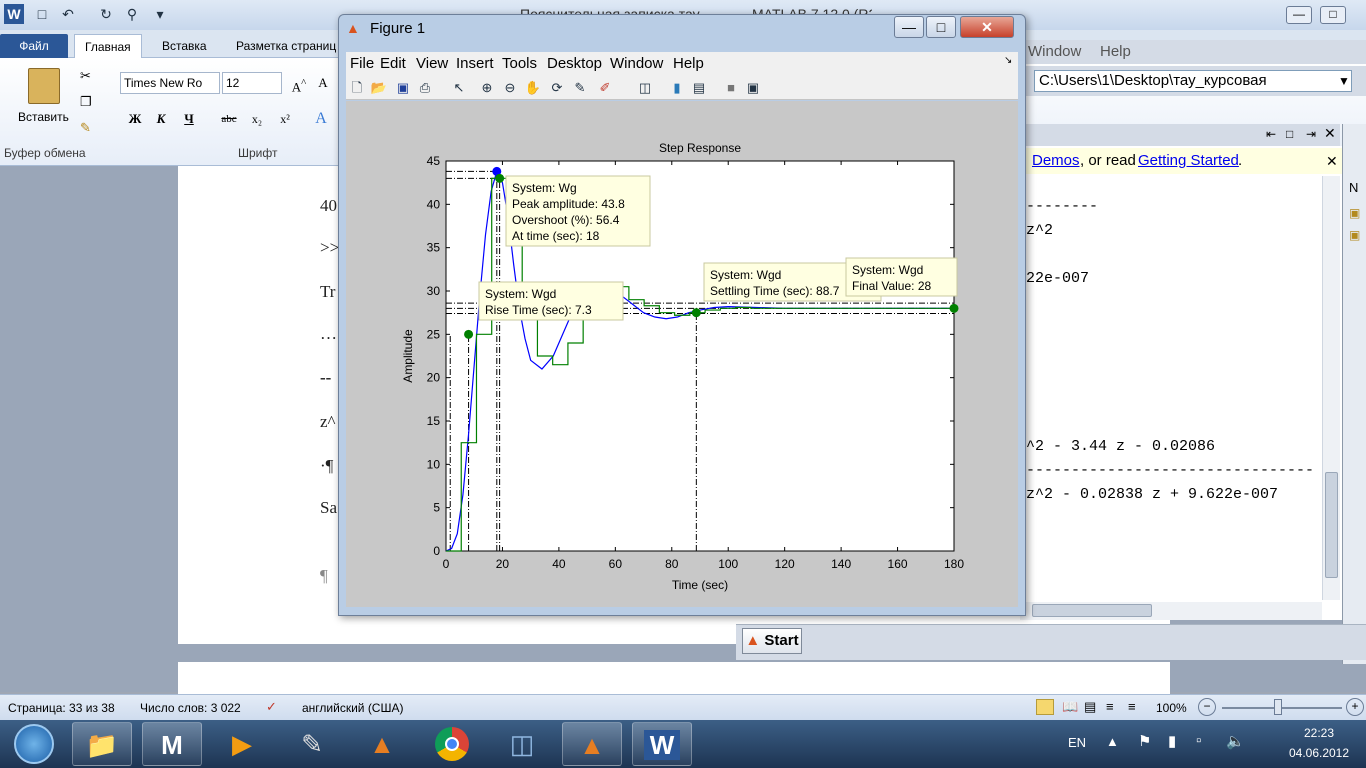 This screenshot has height=768, width=1366. I want to click on new-icon: 🗋, so click(357, 88).